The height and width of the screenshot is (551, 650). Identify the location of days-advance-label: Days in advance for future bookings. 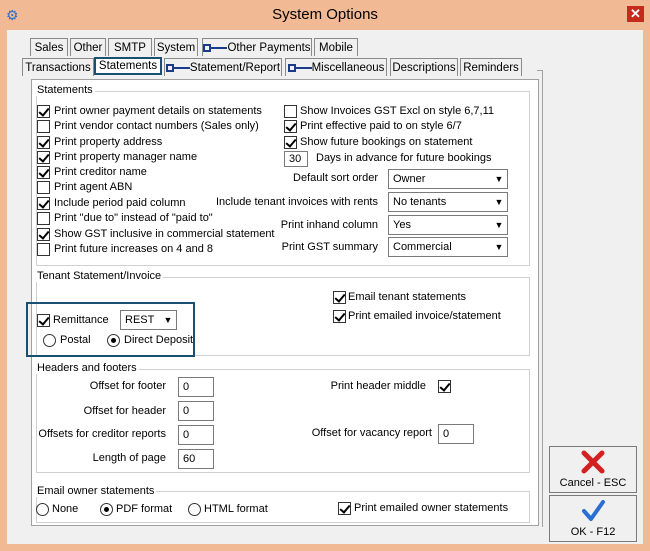
(404, 158).